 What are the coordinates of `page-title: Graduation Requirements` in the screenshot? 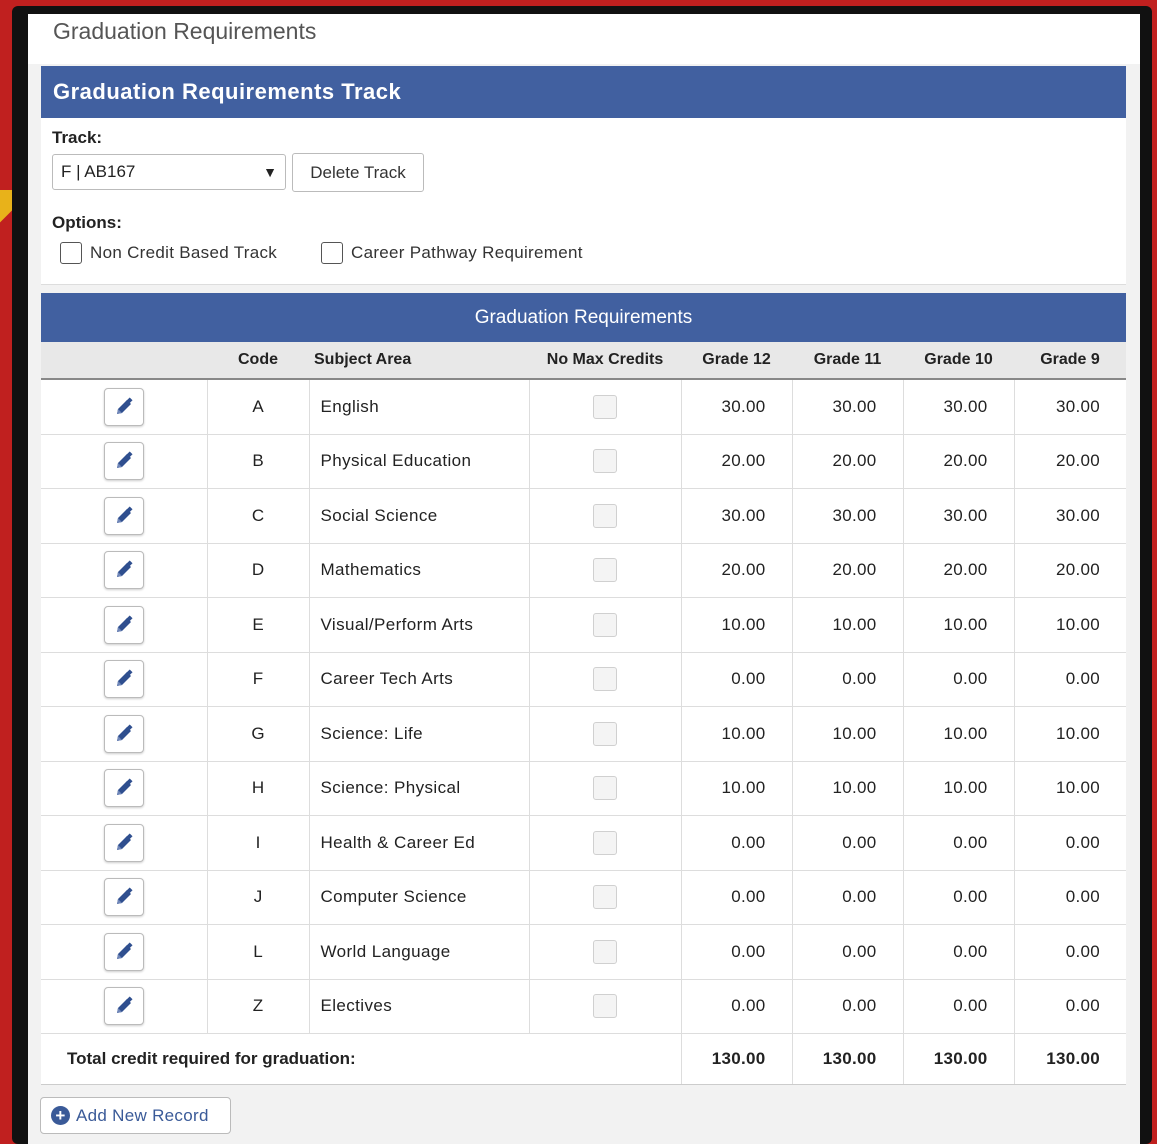 It's located at (185, 31).